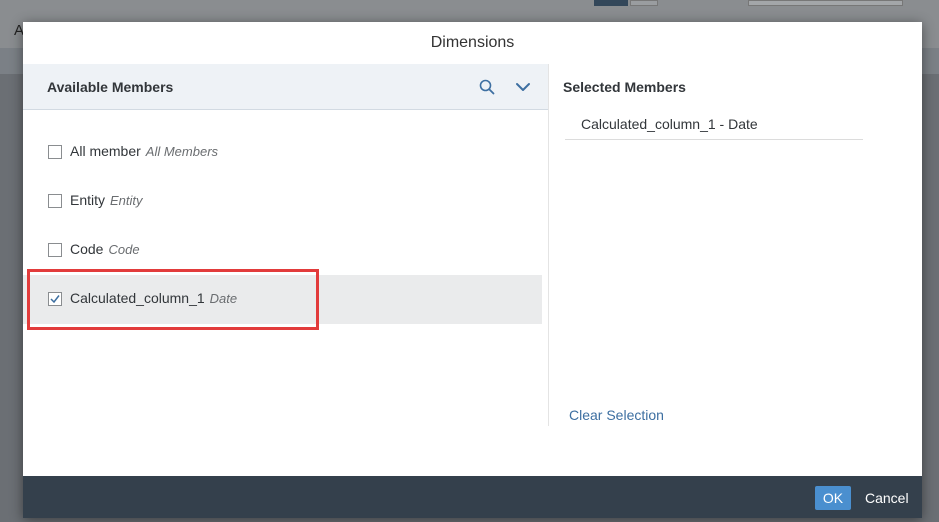 The height and width of the screenshot is (522, 939). Describe the element at coordinates (282, 152) in the screenshot. I see `member-item-all-member: All member All Members` at that location.